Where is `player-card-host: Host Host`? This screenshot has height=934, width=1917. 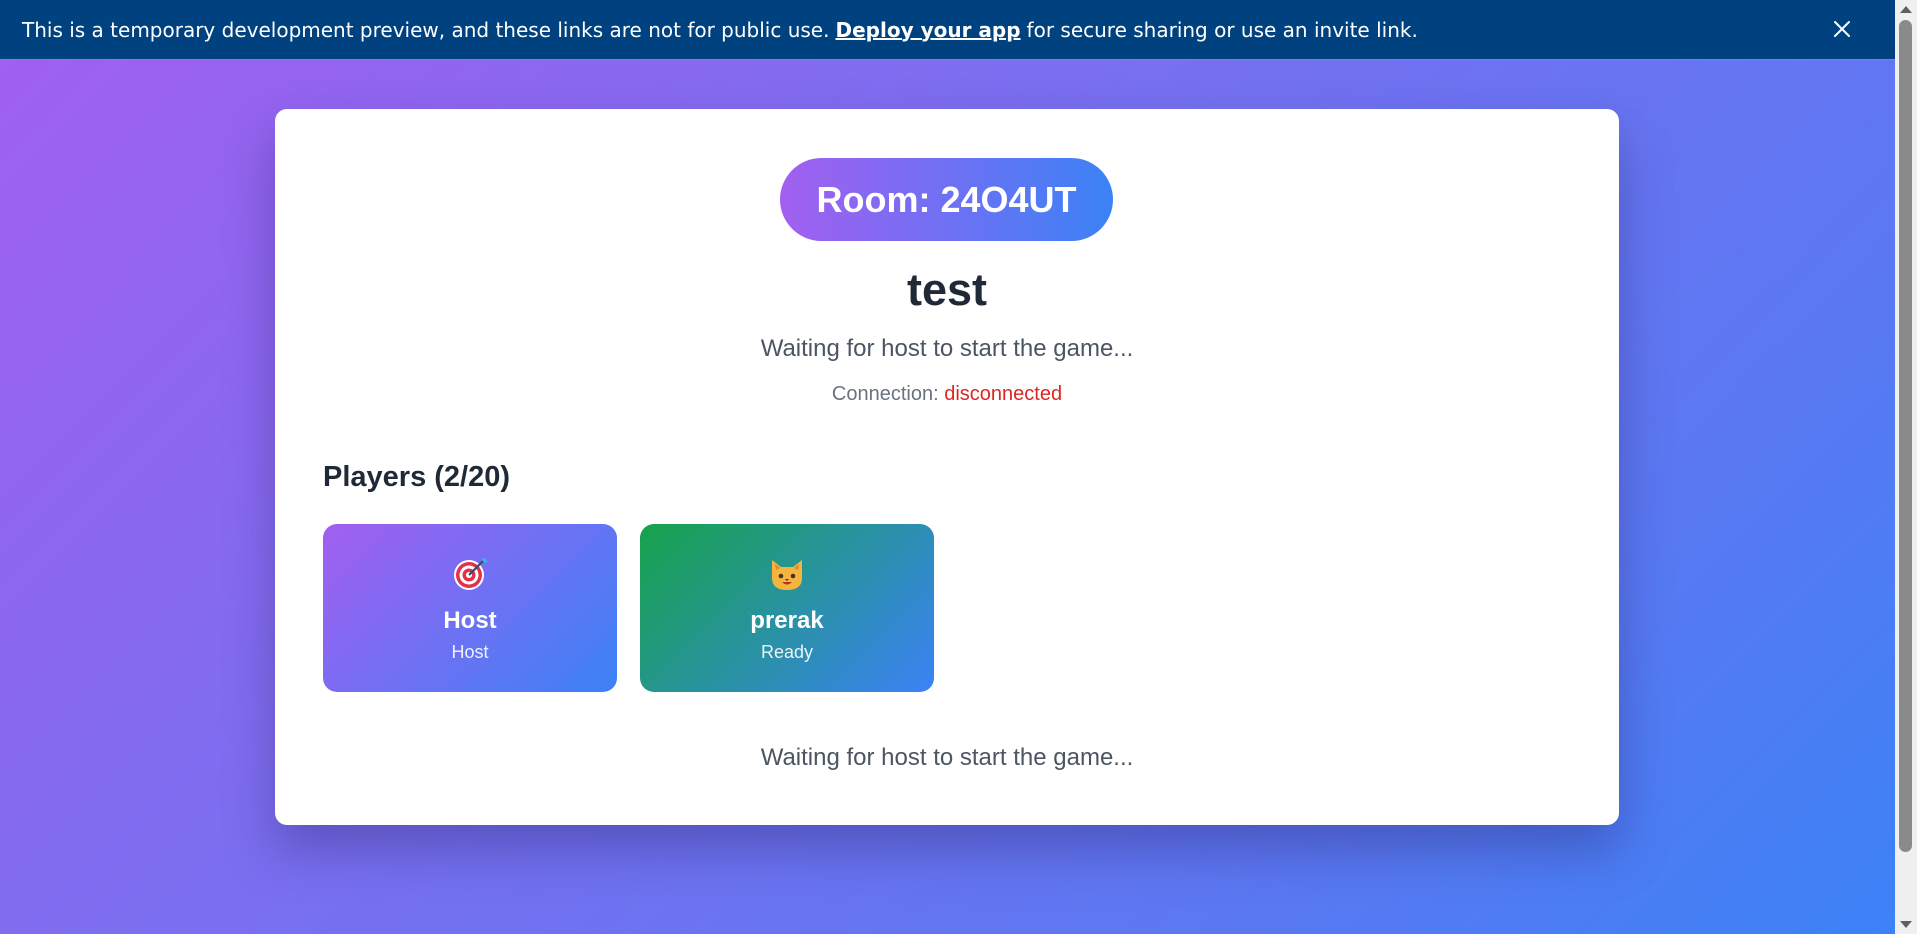
player-card-host: Host Host is located at coordinates (470, 608).